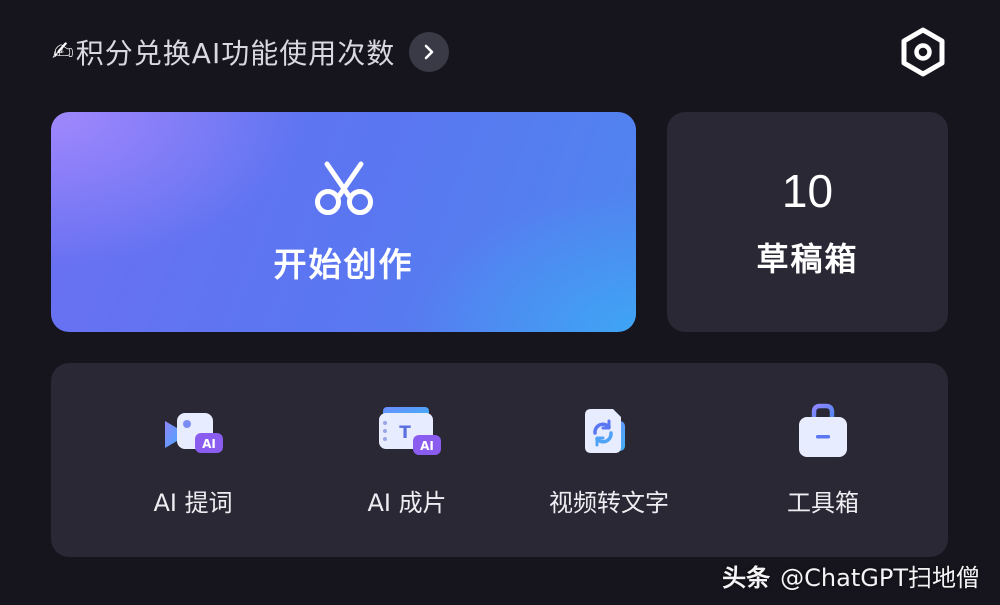 This screenshot has height=605, width=1000. I want to click on tool-video-to-text-label: 视频转文字, so click(609, 503).